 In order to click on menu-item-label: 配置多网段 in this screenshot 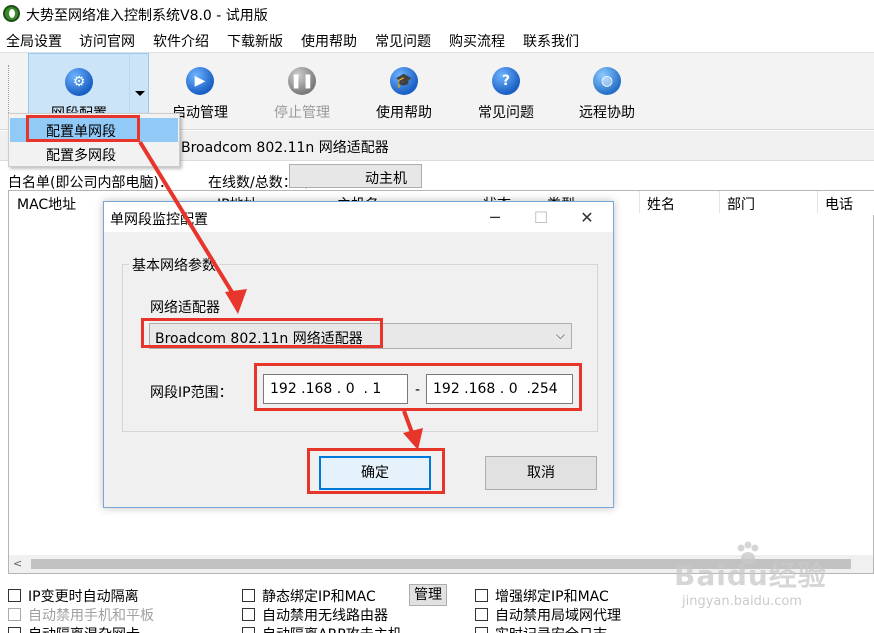, I will do `click(81, 156)`.